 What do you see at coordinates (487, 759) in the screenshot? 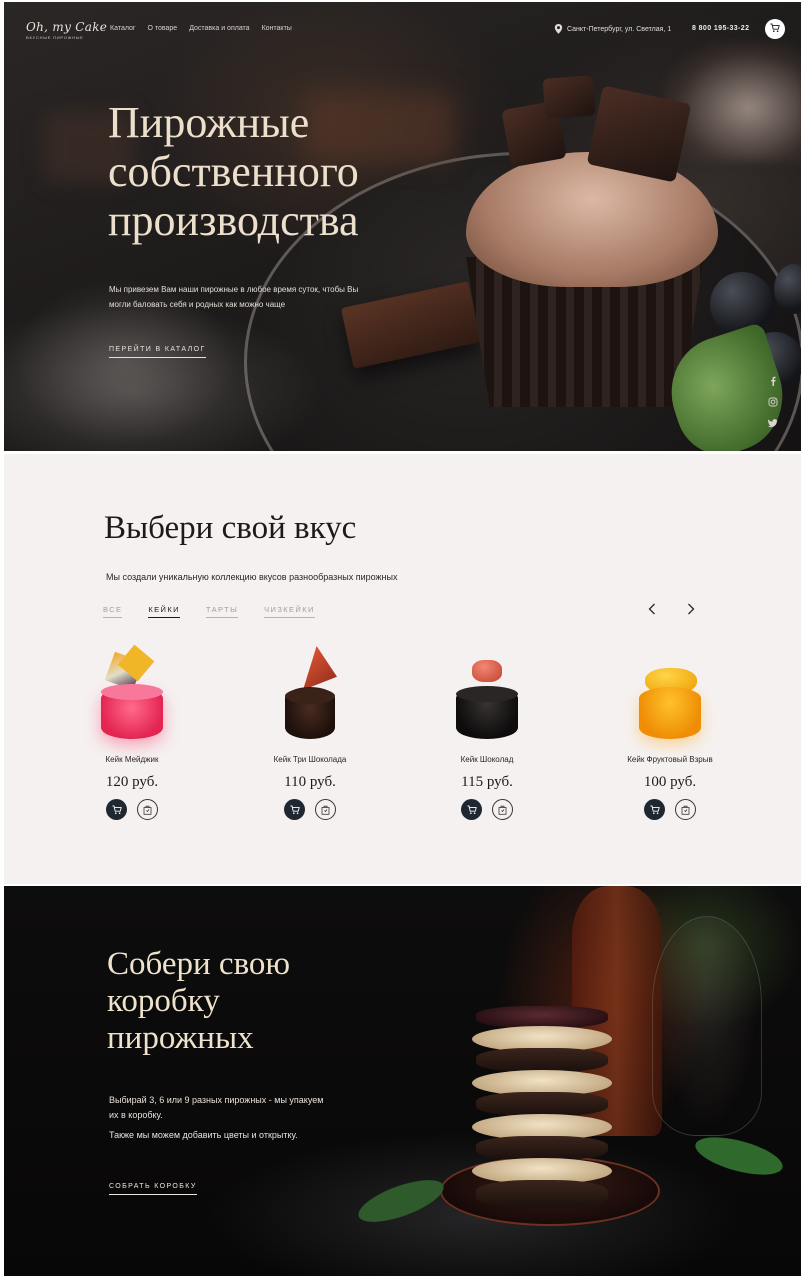
I see `product-name: Кейк Шоколад` at bounding box center [487, 759].